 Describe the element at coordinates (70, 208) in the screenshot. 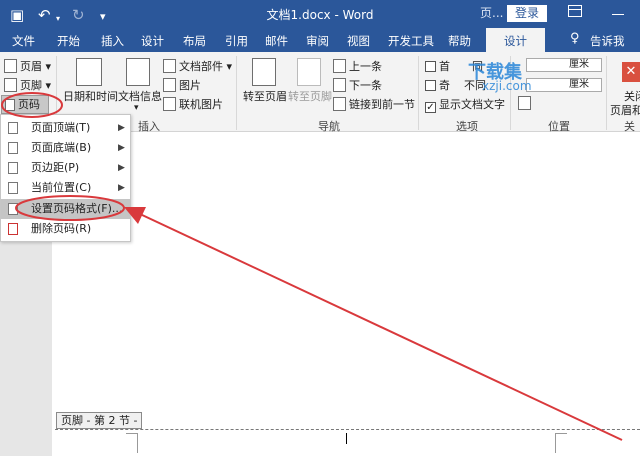

I see `annotation-circle-format-item` at that location.